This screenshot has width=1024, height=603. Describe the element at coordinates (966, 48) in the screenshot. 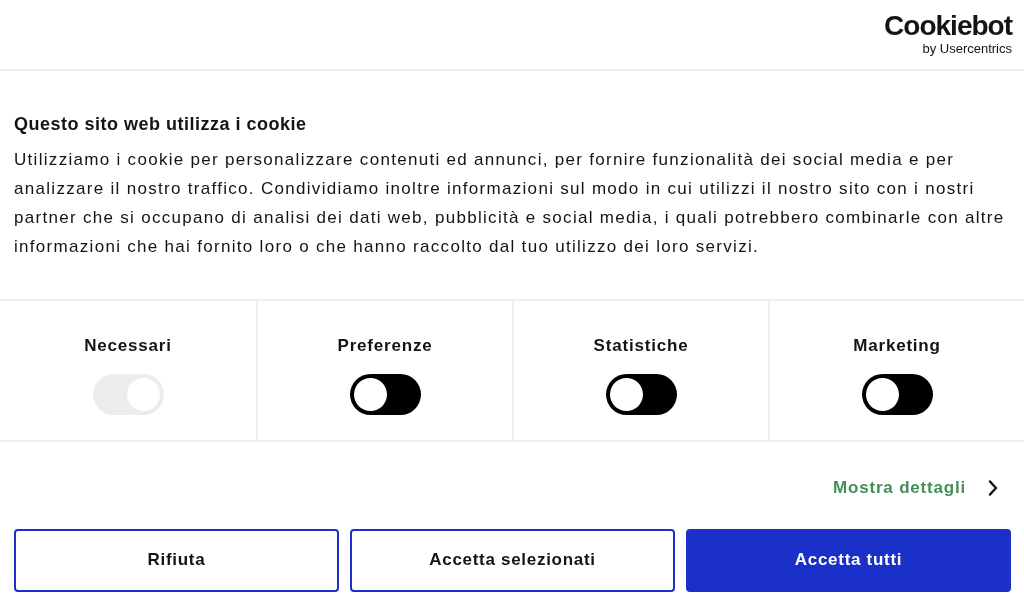

I see `logo-byline: by Usercentrics` at that location.